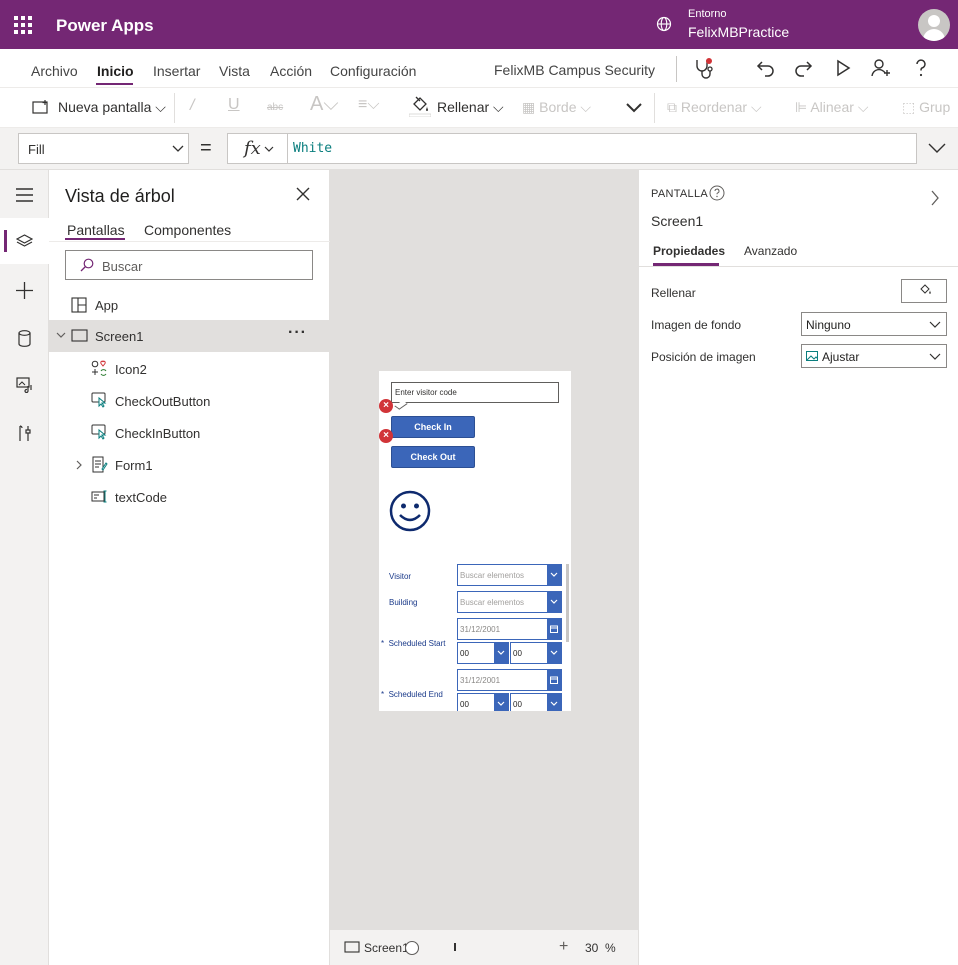  What do you see at coordinates (937, 148) in the screenshot?
I see `expand-formula-chevron-icon` at bounding box center [937, 148].